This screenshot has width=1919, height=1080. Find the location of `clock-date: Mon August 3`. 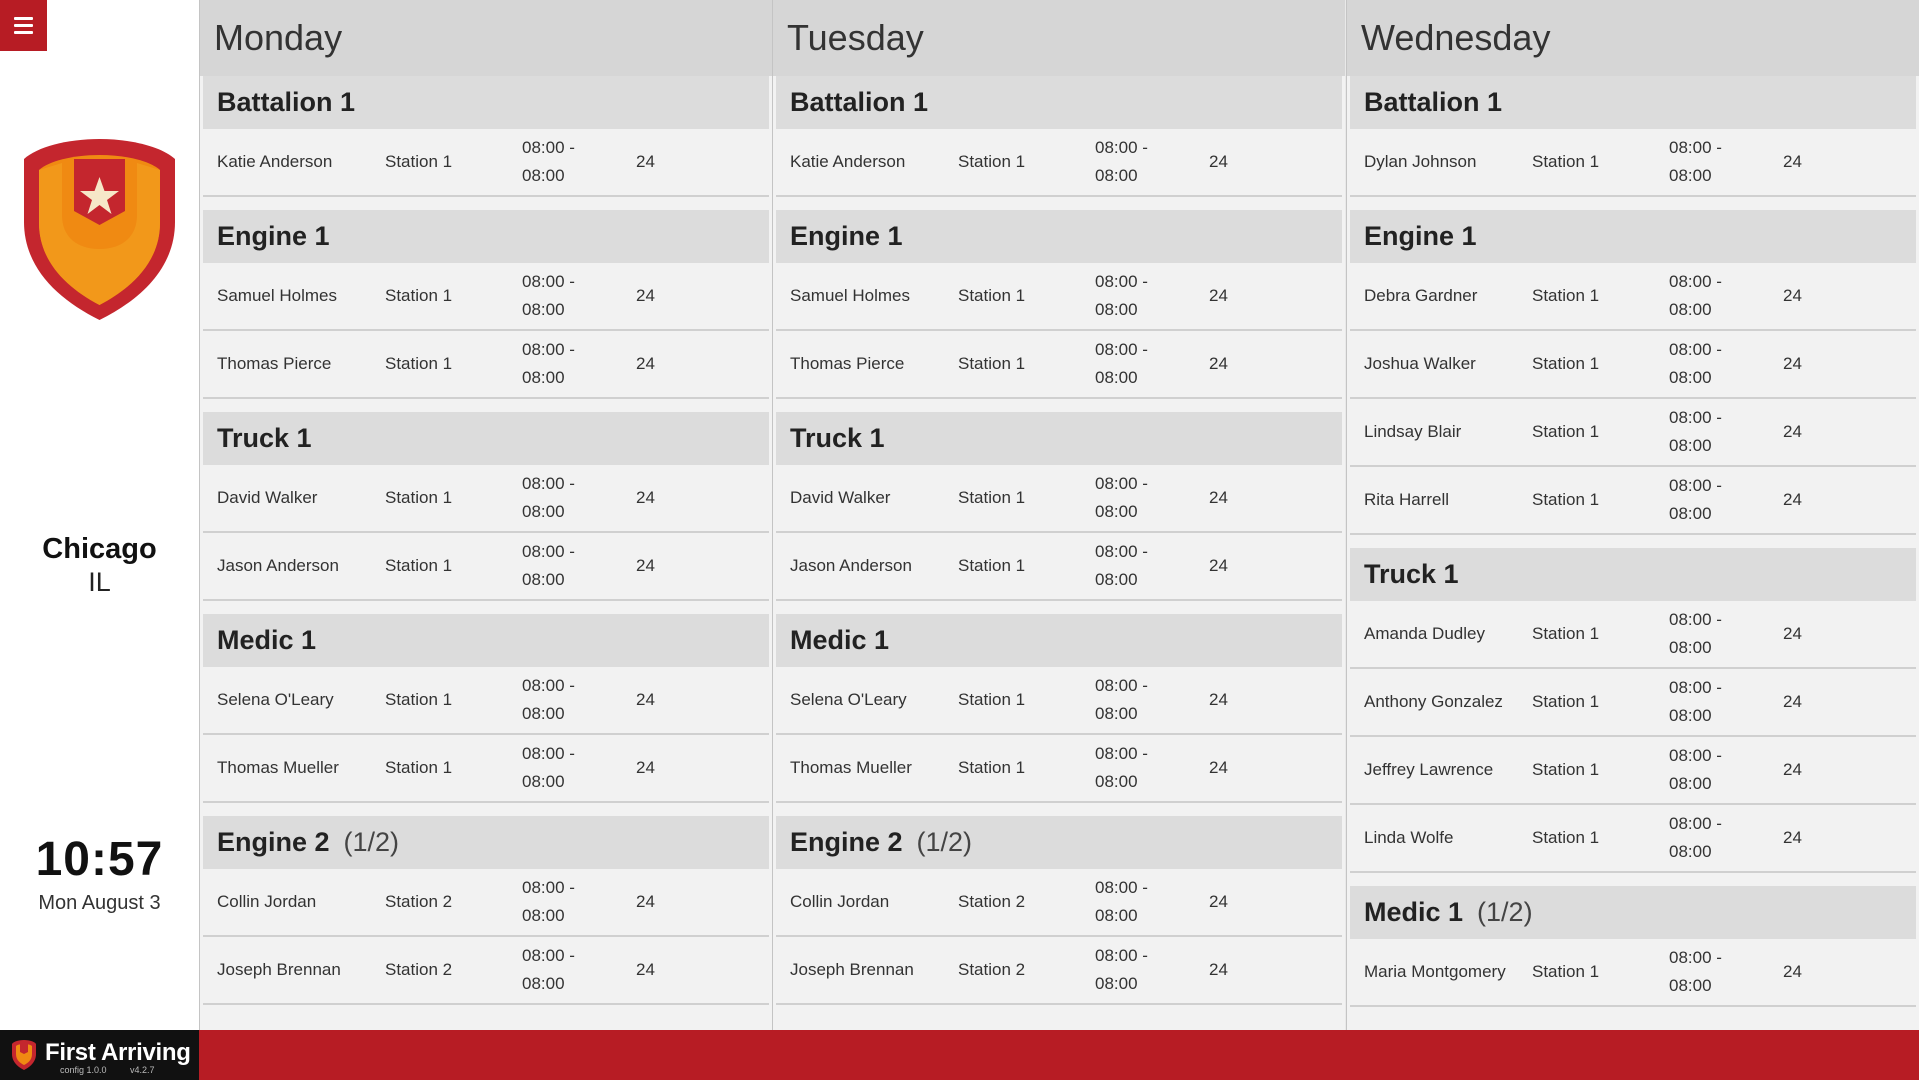

clock-date: Mon August 3 is located at coordinates (99, 903).